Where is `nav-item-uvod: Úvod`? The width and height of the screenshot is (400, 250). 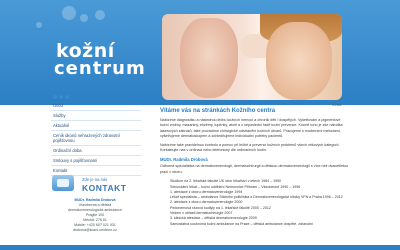
nav-item-uvod: Úvod is located at coordinates (96, 106).